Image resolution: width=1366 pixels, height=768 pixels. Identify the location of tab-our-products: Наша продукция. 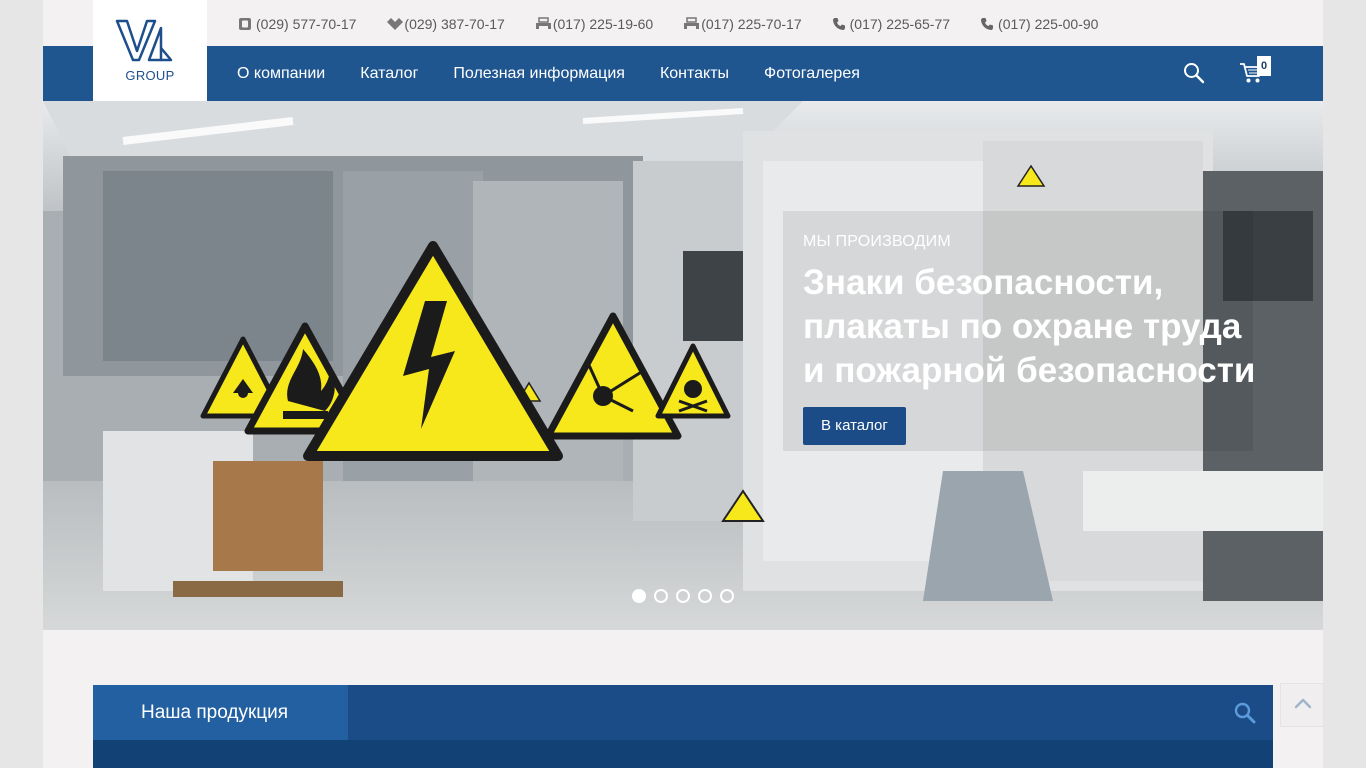
(220, 712).